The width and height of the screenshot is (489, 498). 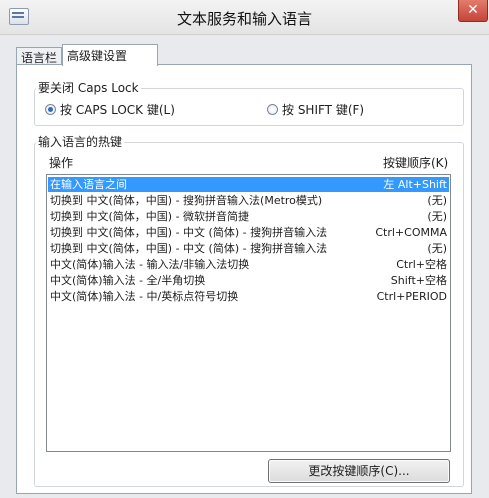 I want to click on list-item: 切换到 中文(简体，中国) - 微软拼音简捷 (无), so click(x=248, y=216).